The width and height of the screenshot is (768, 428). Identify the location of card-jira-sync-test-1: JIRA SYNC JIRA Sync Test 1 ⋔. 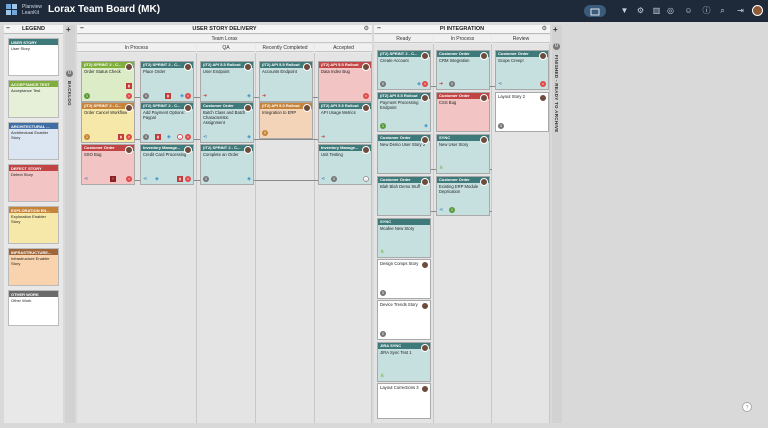
(404, 362).